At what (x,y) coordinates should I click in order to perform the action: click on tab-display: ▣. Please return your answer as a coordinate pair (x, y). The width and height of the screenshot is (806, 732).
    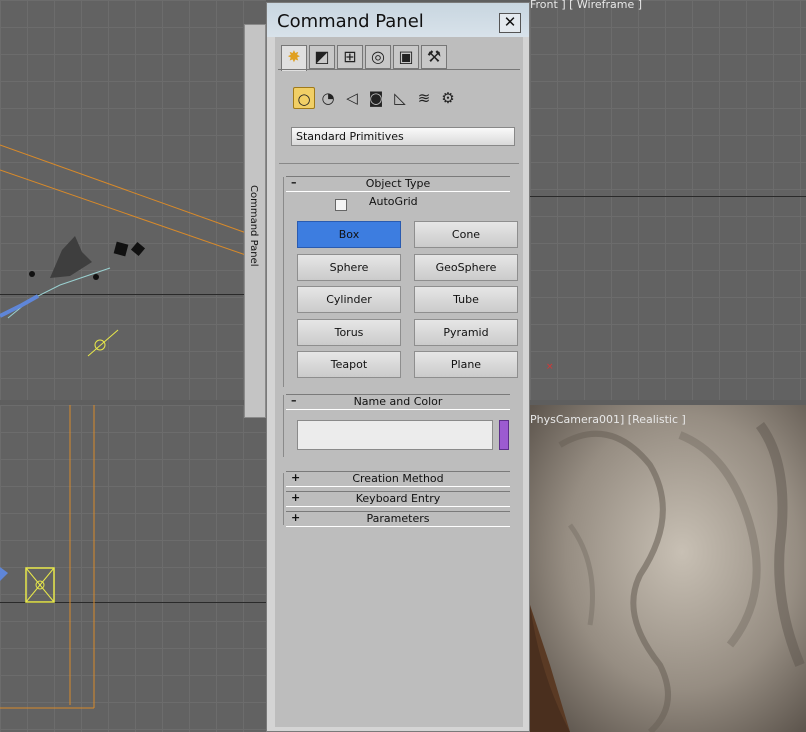
    Looking at the image, I should click on (406, 57).